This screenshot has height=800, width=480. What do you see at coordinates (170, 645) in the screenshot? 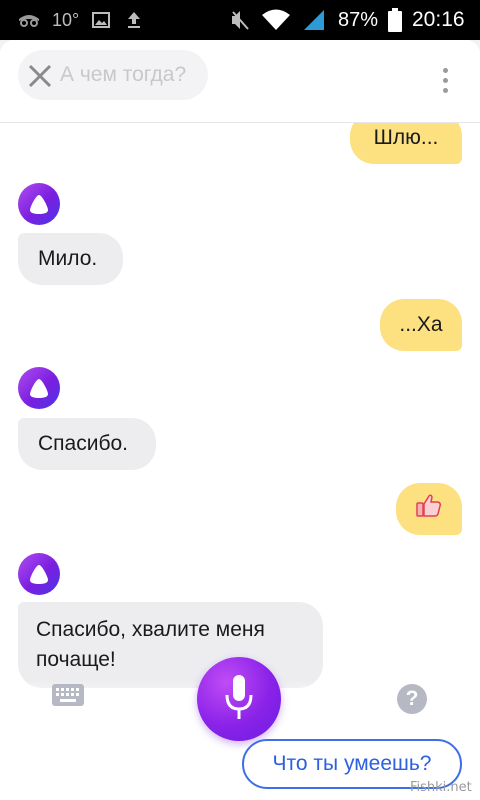
I see `assistant-message: Спасибо, хвалите меня почаще!` at bounding box center [170, 645].